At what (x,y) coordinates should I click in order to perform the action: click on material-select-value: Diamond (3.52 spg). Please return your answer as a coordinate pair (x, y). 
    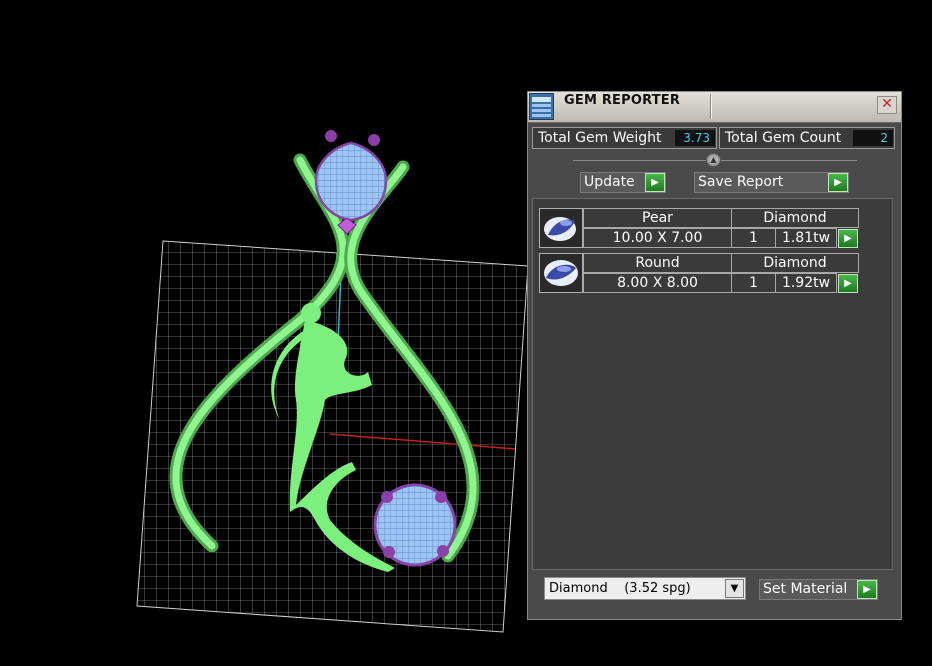
    Looking at the image, I should click on (620, 588).